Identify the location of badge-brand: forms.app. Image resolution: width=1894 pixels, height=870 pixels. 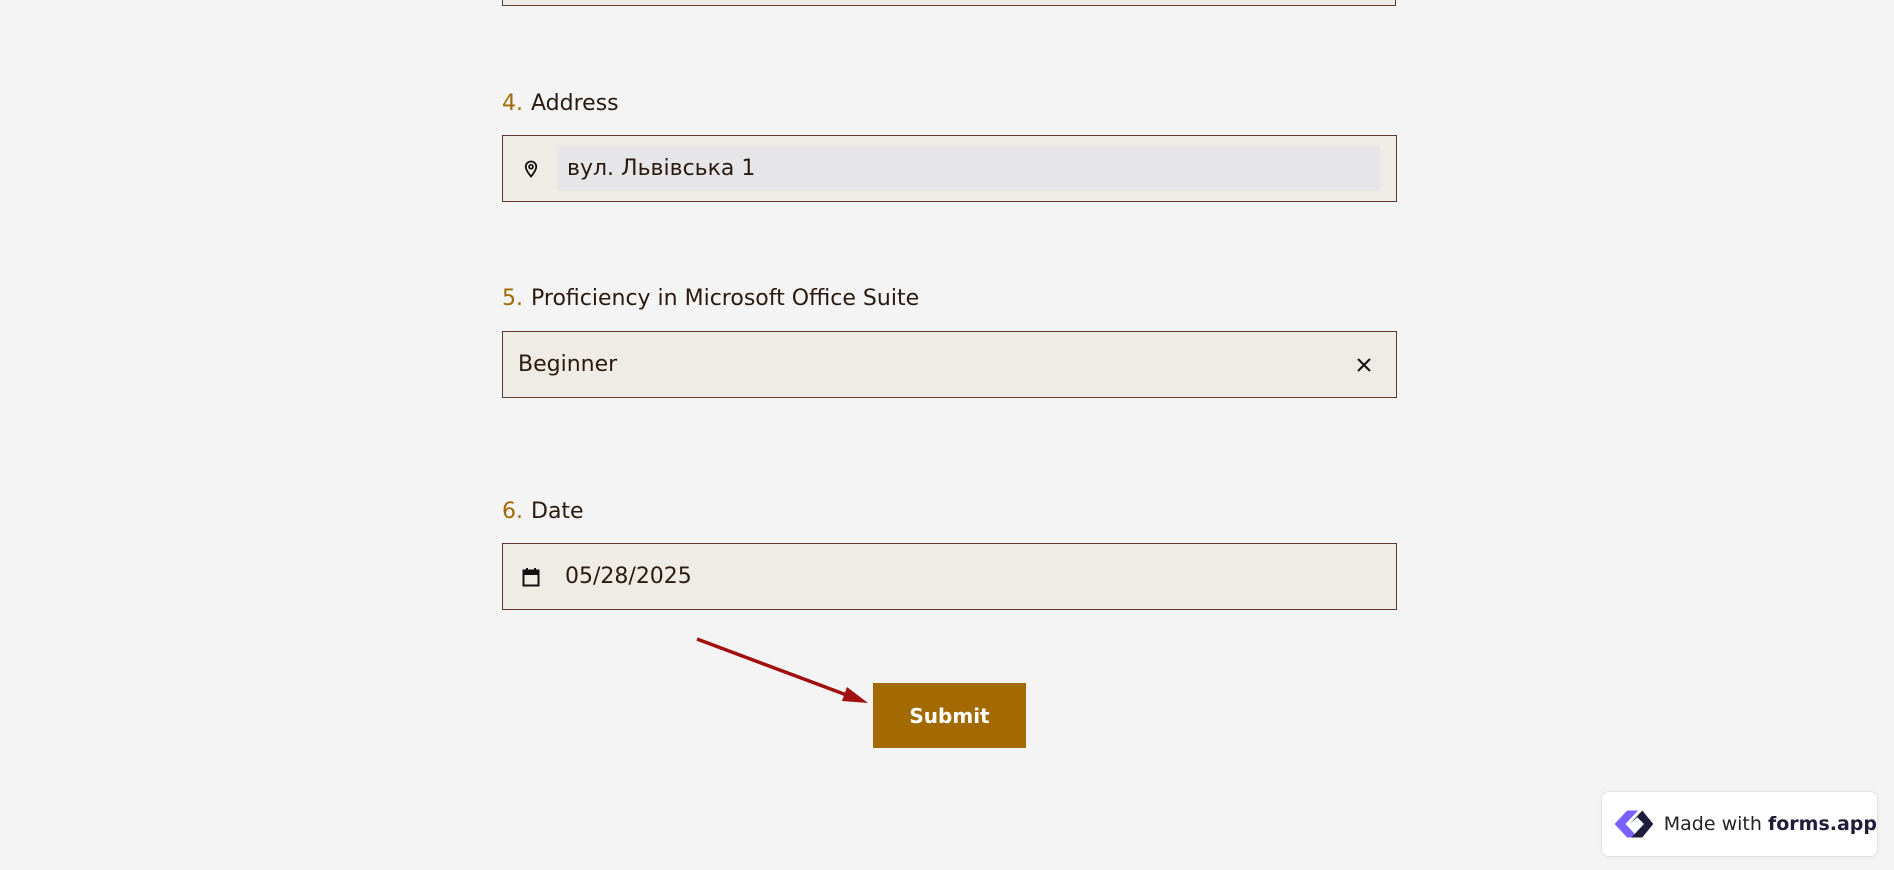
(1822, 824).